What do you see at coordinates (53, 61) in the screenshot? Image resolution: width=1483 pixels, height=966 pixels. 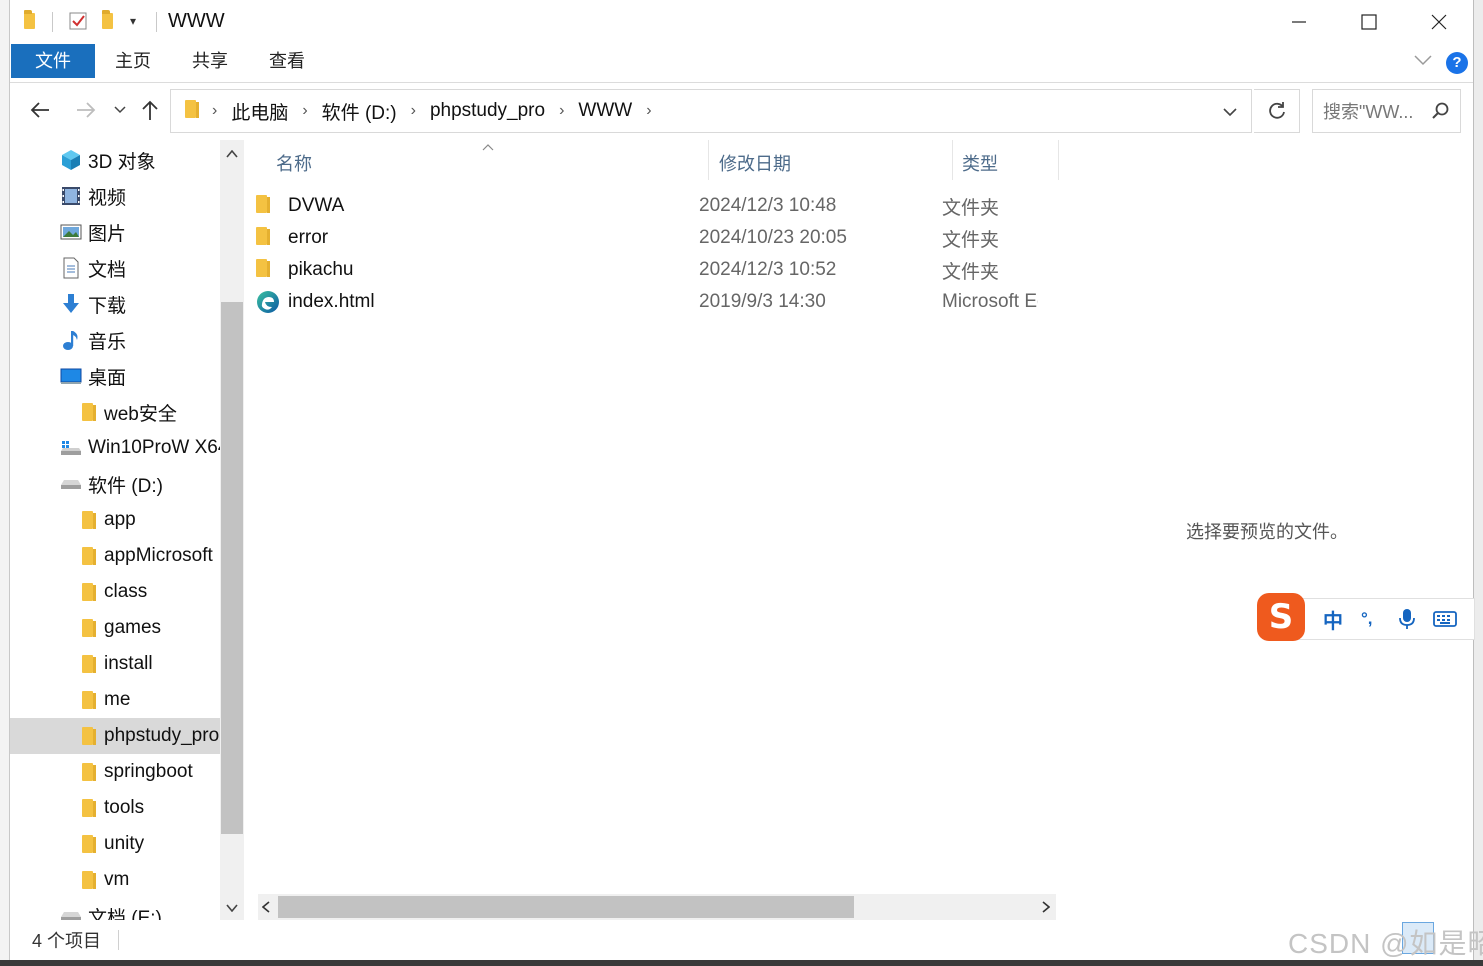 I see `tab-file: 文件` at bounding box center [53, 61].